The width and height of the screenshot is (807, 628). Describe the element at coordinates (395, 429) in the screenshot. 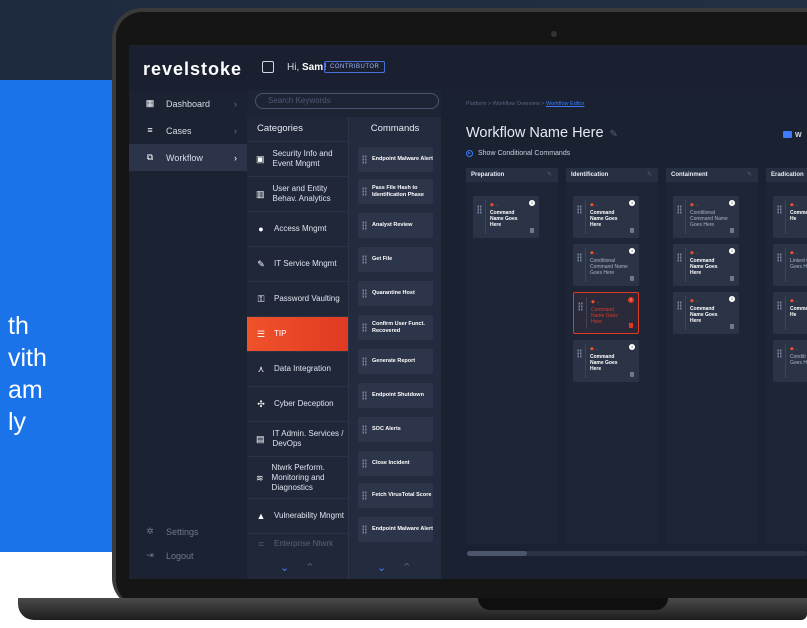

I see `command-item: SOC Alerts` at that location.